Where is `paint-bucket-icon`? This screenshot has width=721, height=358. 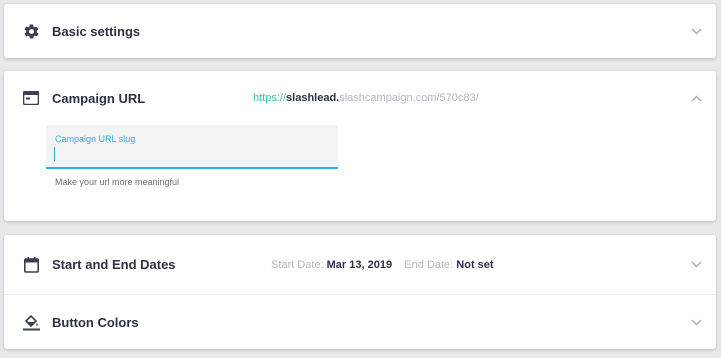
paint-bucket-icon is located at coordinates (31, 322).